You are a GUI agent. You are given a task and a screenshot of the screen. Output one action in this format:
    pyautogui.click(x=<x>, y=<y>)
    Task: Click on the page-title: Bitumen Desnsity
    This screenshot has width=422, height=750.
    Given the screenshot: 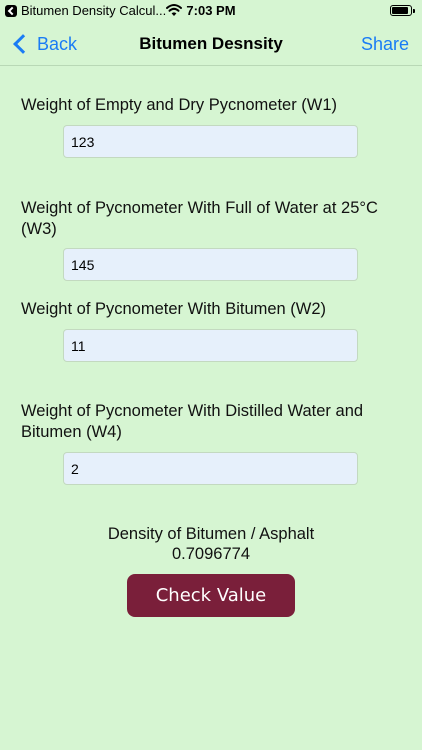 What is the action you would take?
    pyautogui.click(x=211, y=43)
    